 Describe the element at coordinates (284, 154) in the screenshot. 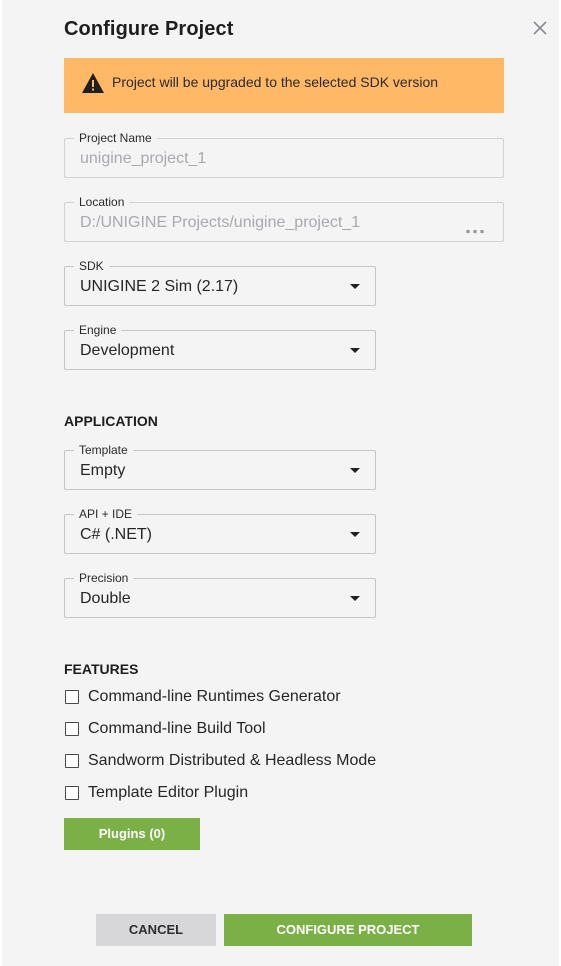

I see `project-name-field: Project Name unigine_project_1` at that location.